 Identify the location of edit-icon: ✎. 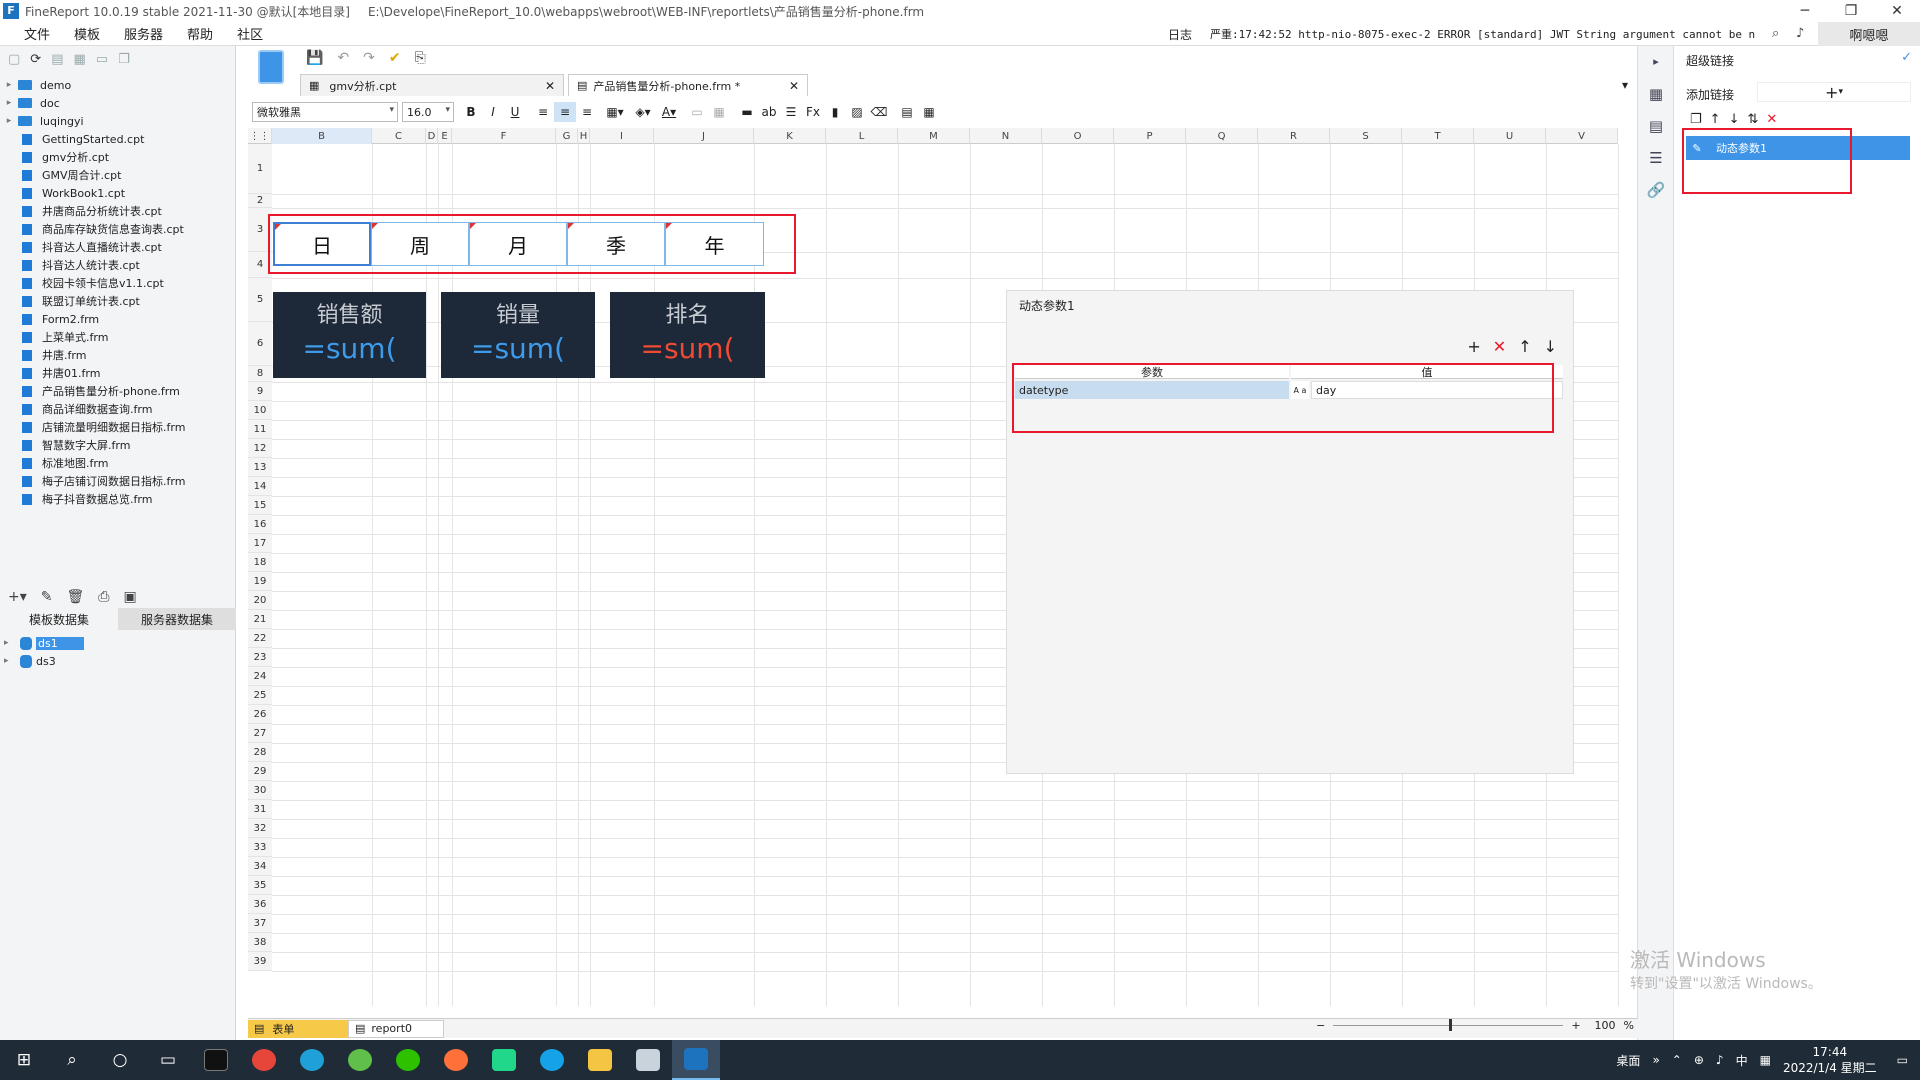
(47, 597).